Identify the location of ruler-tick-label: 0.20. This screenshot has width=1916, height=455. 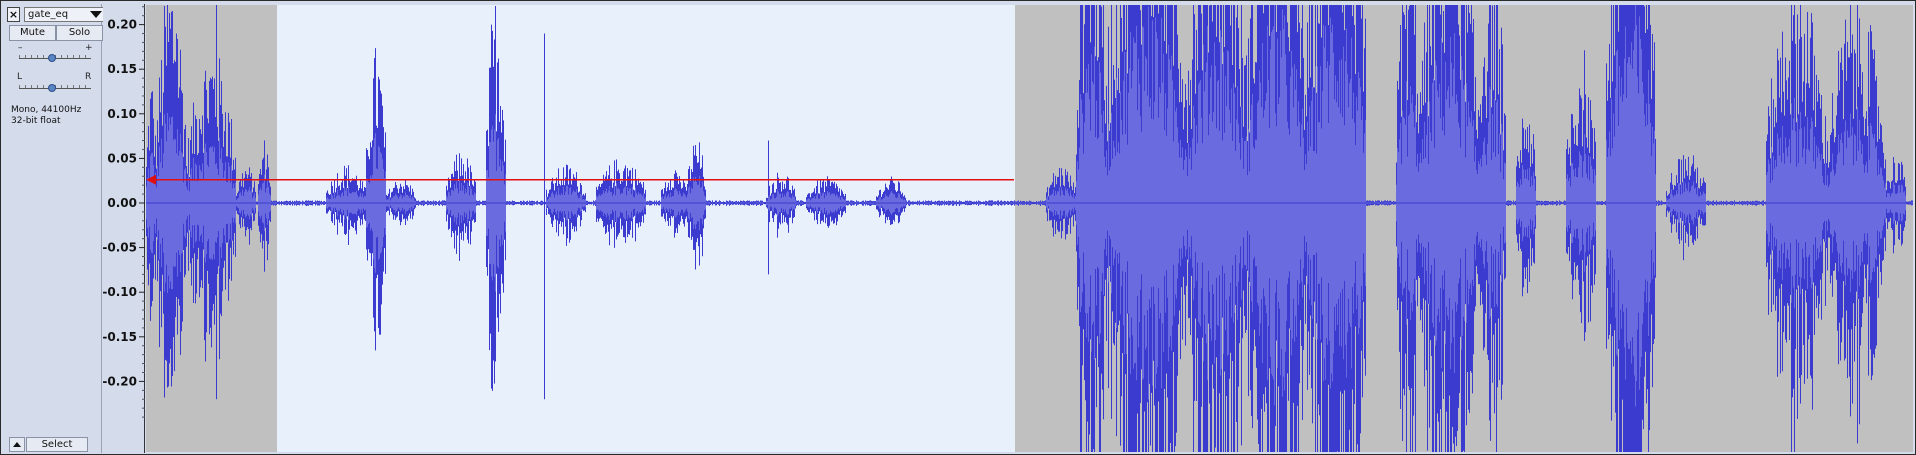
(122, 25).